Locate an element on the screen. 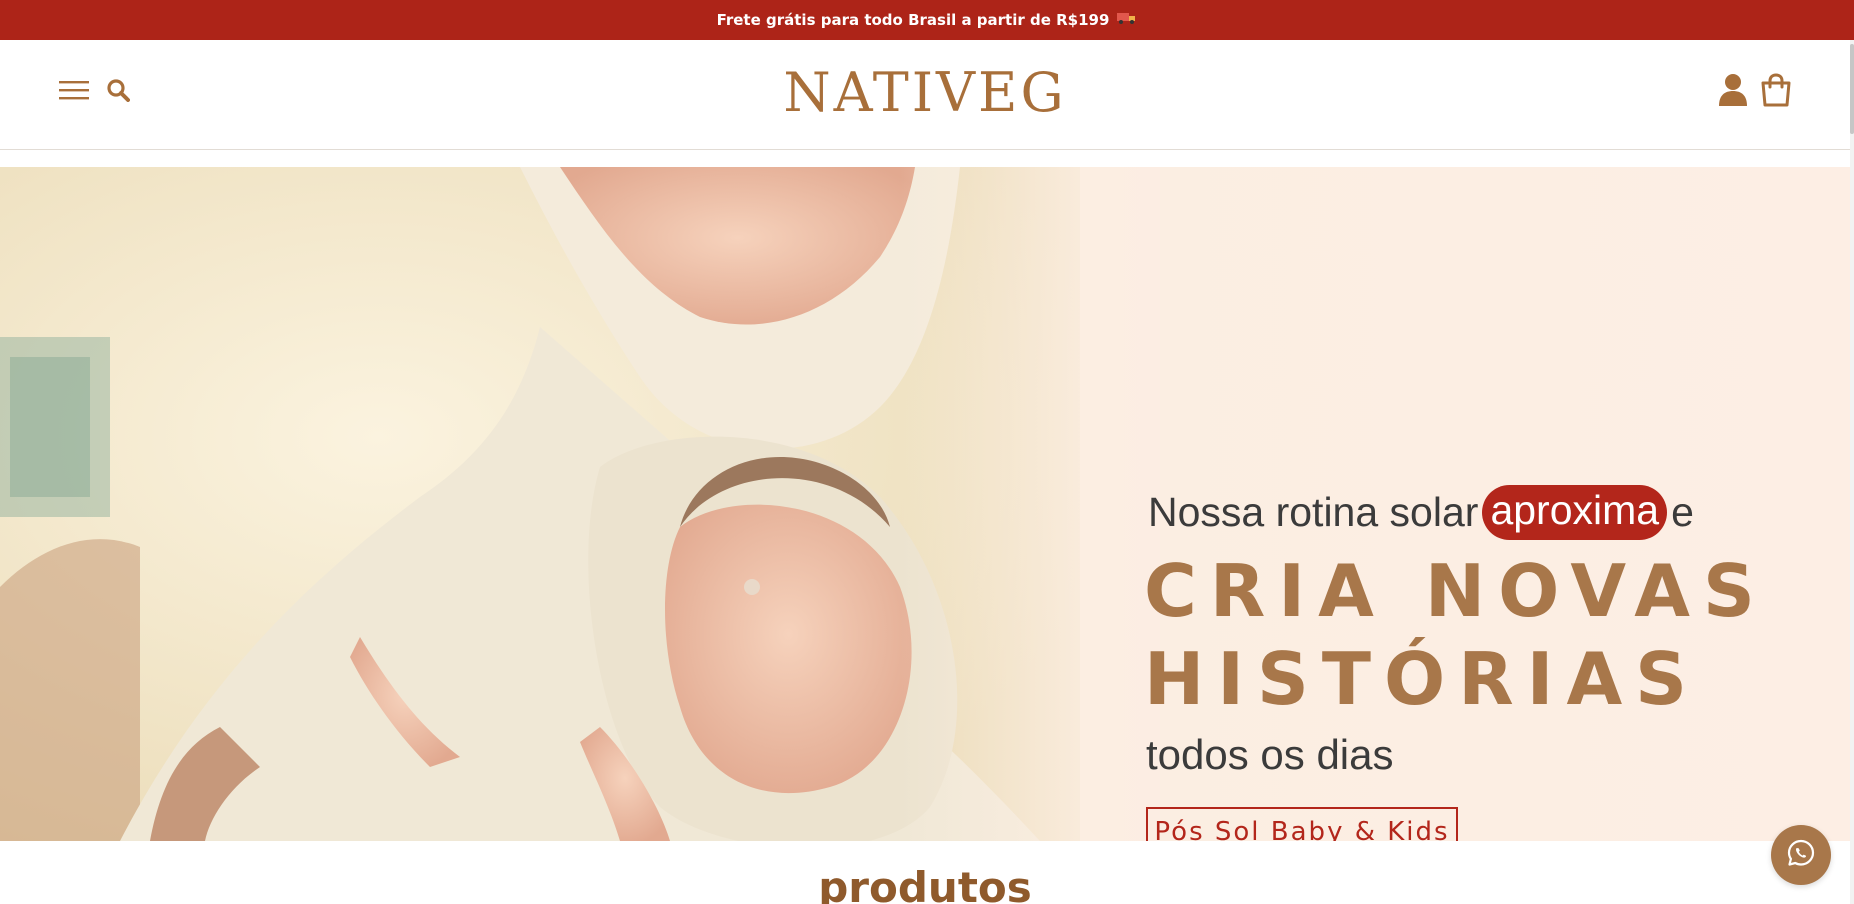  truck-icon is located at coordinates (1127, 20).